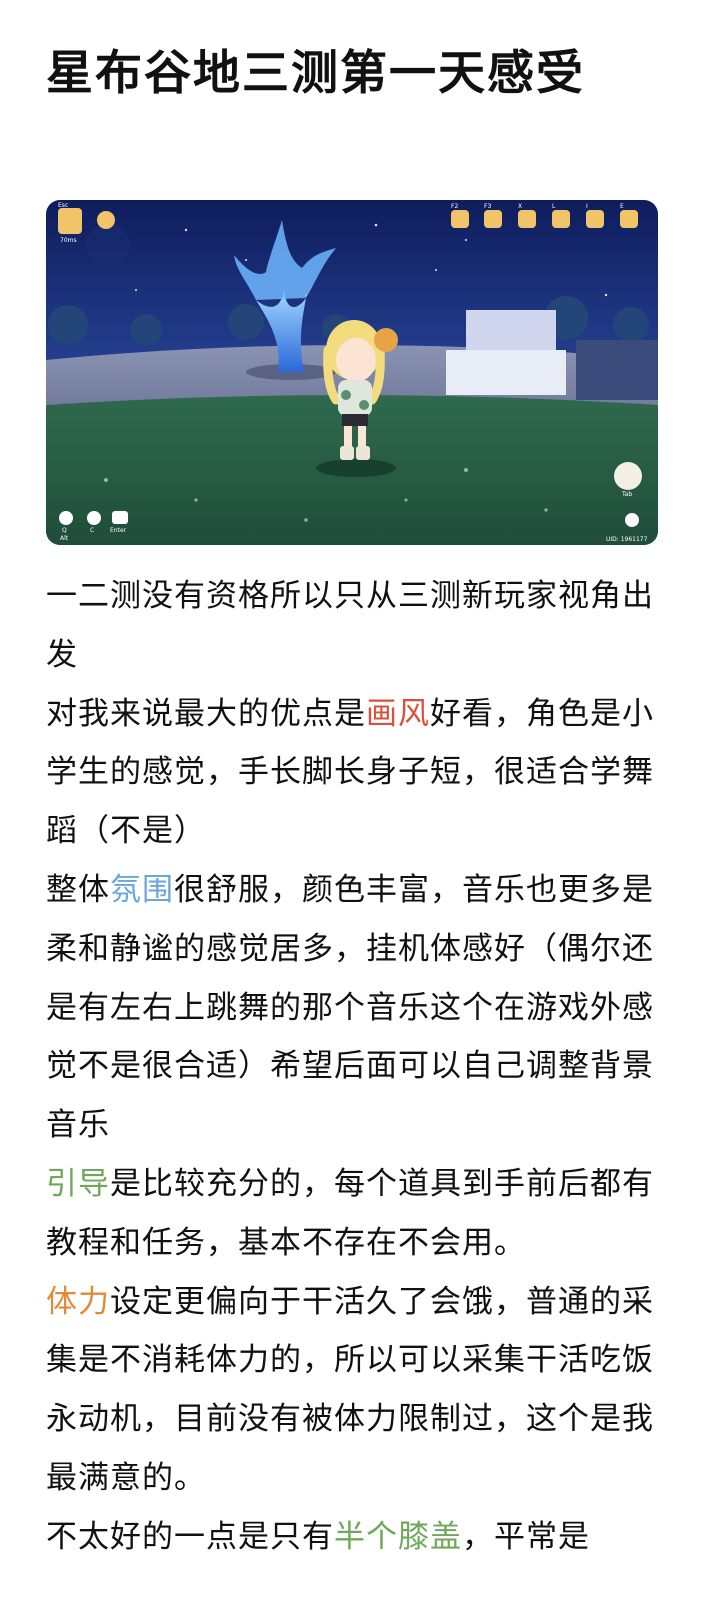  I want to click on enter-key-label: Enter, so click(118, 530).